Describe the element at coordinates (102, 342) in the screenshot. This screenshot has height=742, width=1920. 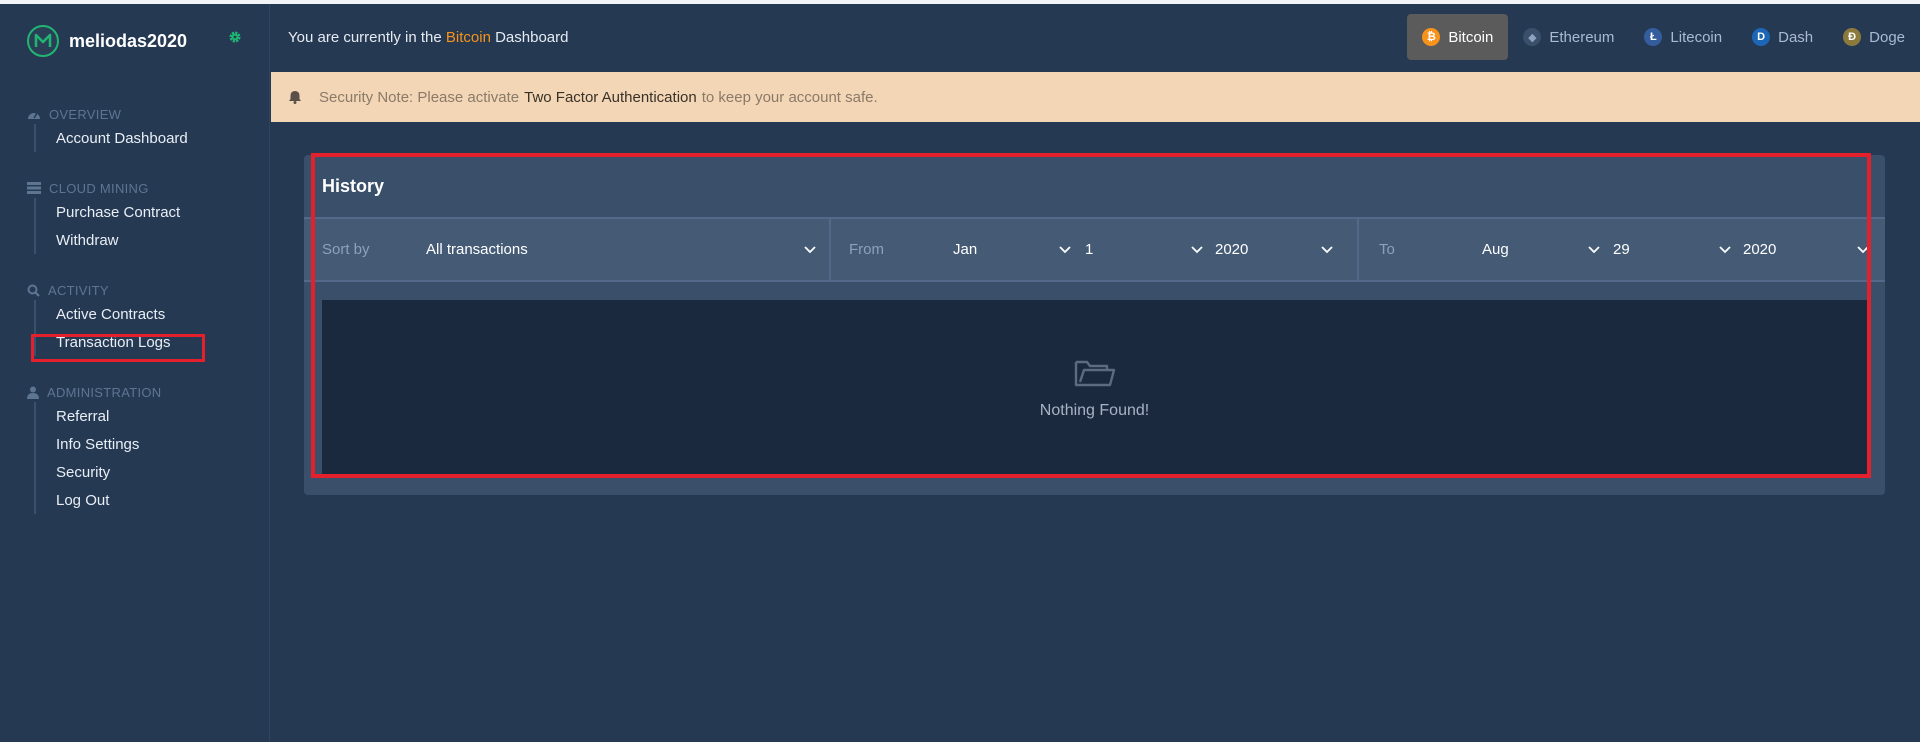
I see `sidebar-item-transaction-logs: Transaction Logs` at that location.